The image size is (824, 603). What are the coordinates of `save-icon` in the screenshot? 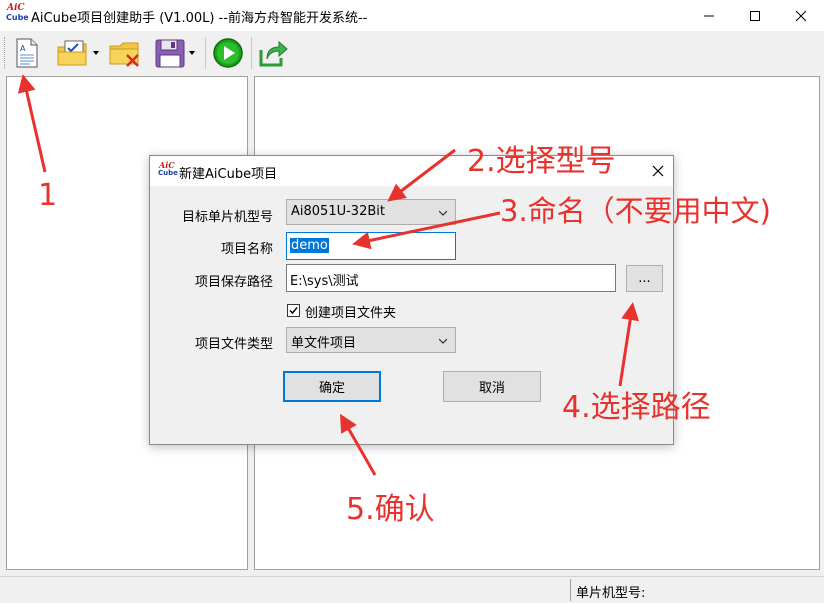 It's located at (169, 53).